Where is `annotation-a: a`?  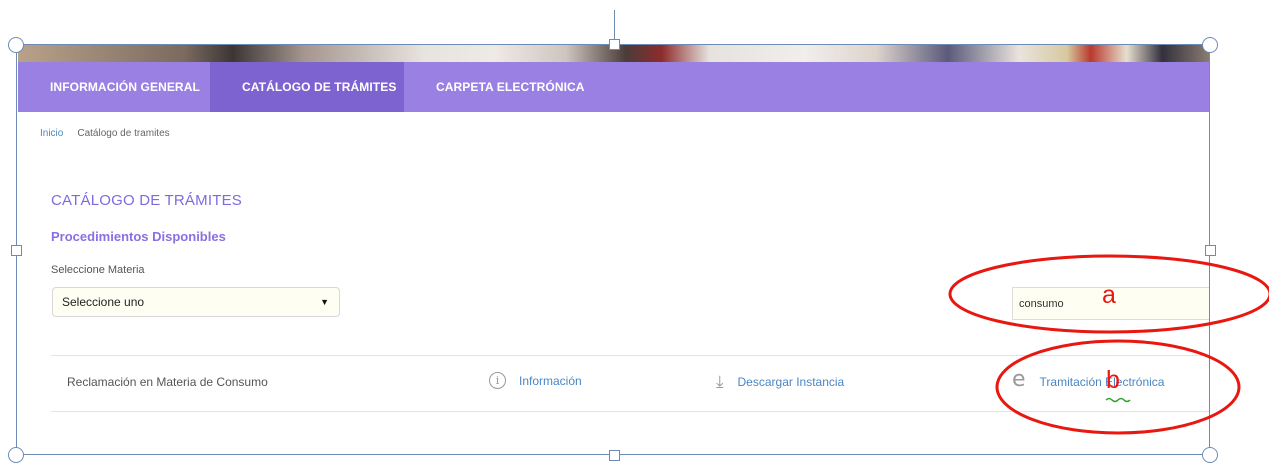 annotation-a: a is located at coordinates (1109, 295).